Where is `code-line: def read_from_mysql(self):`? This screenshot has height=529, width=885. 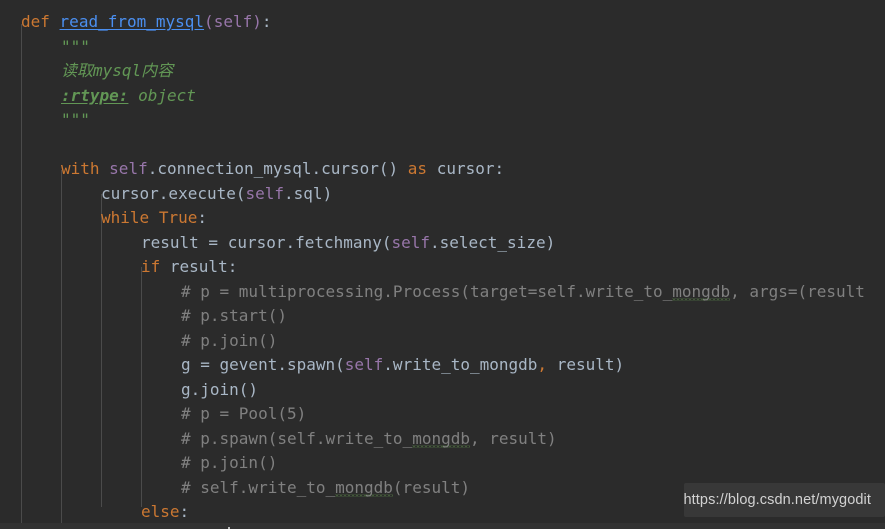
code-line: def read_from_mysql(self): is located at coordinates (146, 22).